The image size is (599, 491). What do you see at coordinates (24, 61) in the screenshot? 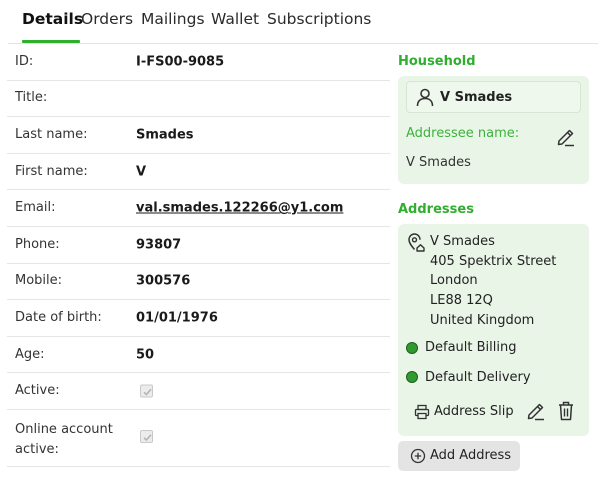
I see `detail-label: ID:` at bounding box center [24, 61].